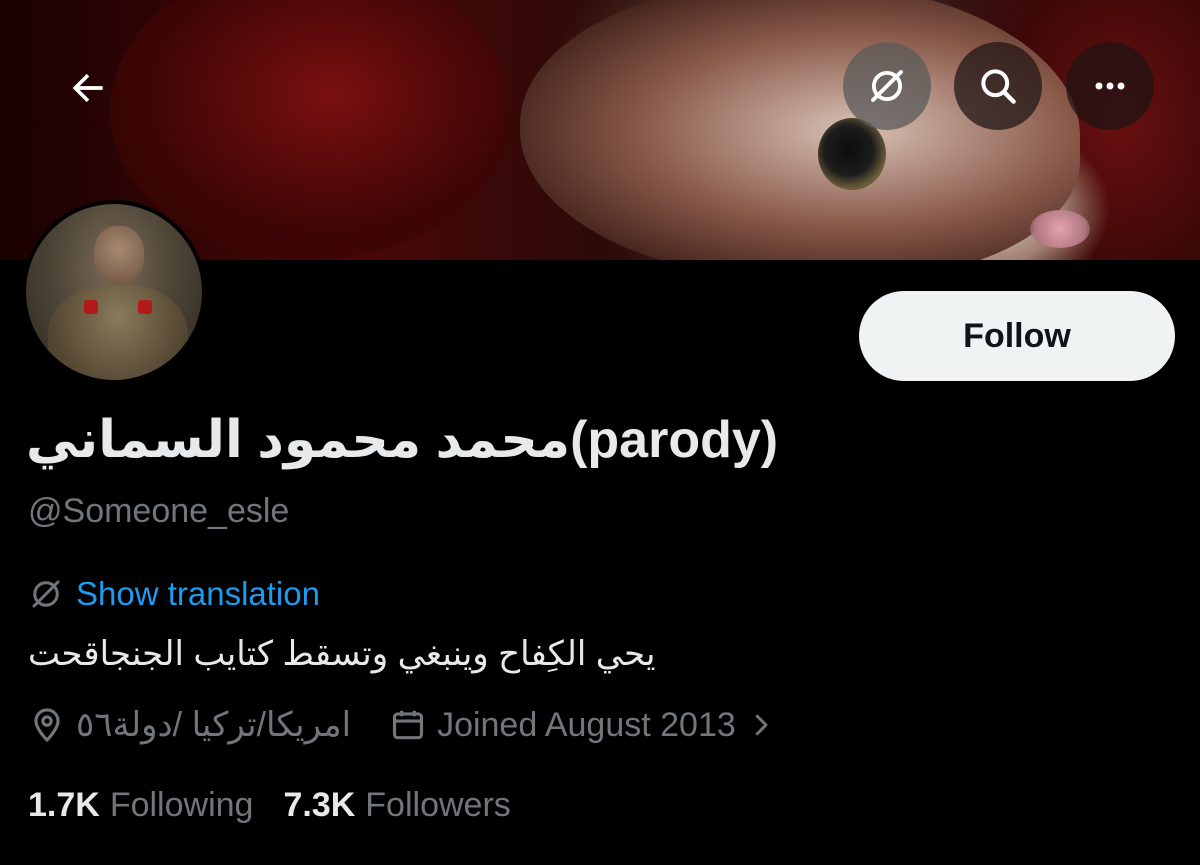 This screenshot has height=865, width=1200. What do you see at coordinates (269, 805) in the screenshot?
I see `follow-stats: 1.7K Following 7.3K Followers` at bounding box center [269, 805].